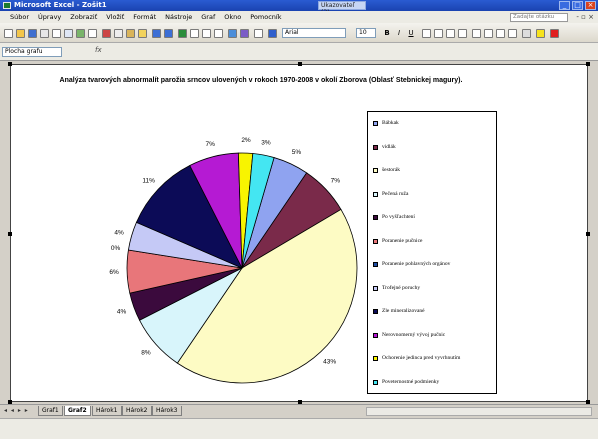 The height and width of the screenshot is (439, 598). I want to click on fx-icon: fx, so click(98, 50).